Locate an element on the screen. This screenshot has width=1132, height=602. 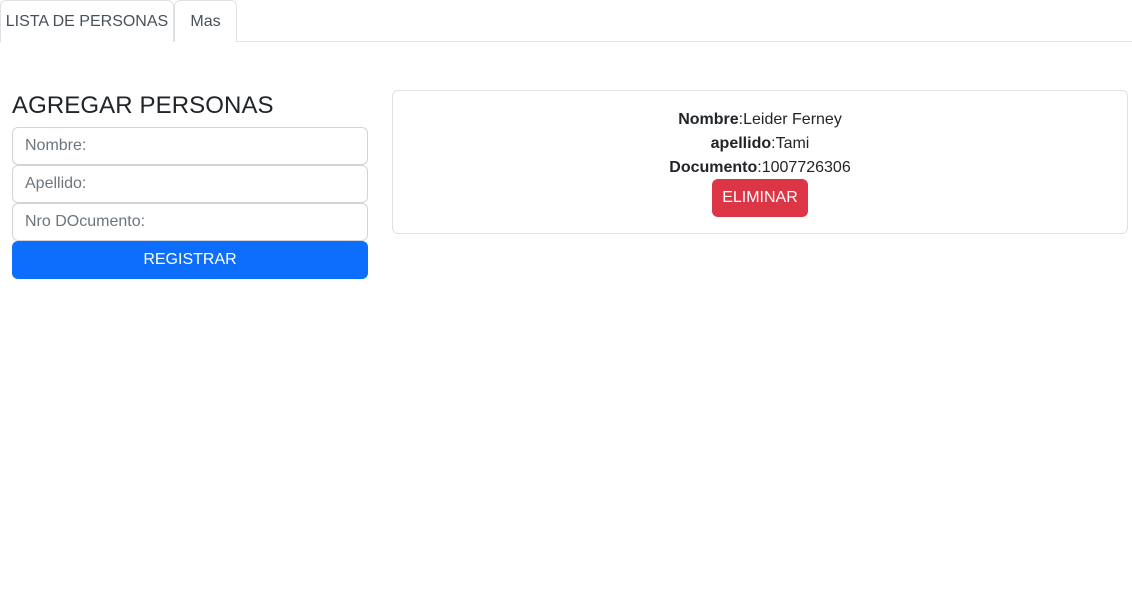
nav-tabs: LISTA DE PERSONAS Mas is located at coordinates (566, 21).